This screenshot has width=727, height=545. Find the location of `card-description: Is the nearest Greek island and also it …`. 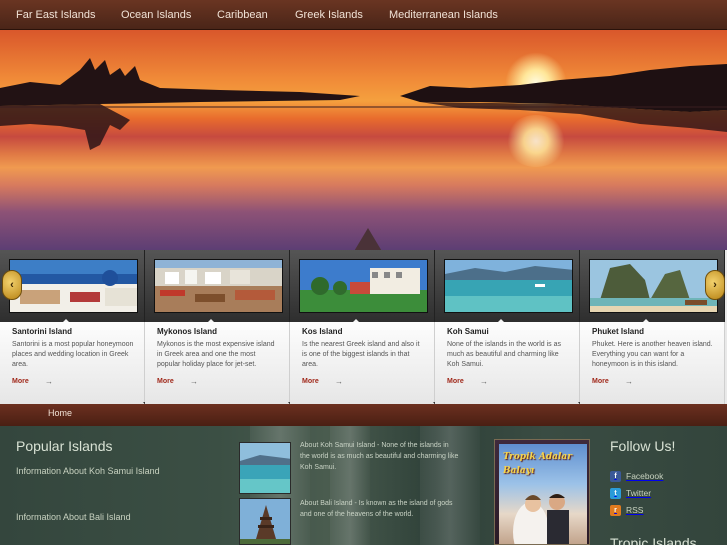

card-description: Is the nearest Greek island and also it … is located at coordinates (361, 354).